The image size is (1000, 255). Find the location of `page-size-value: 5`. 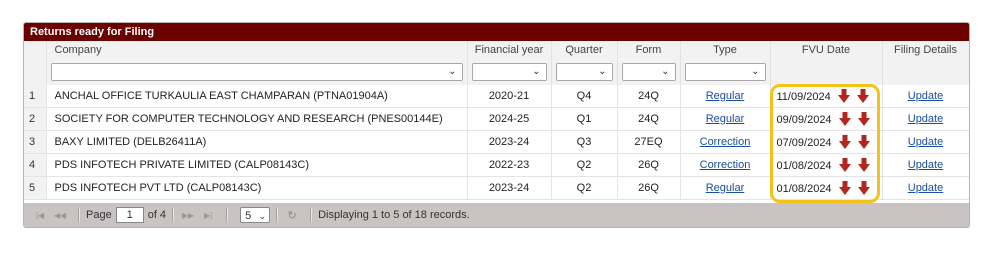

page-size-value: 5 is located at coordinates (248, 216).